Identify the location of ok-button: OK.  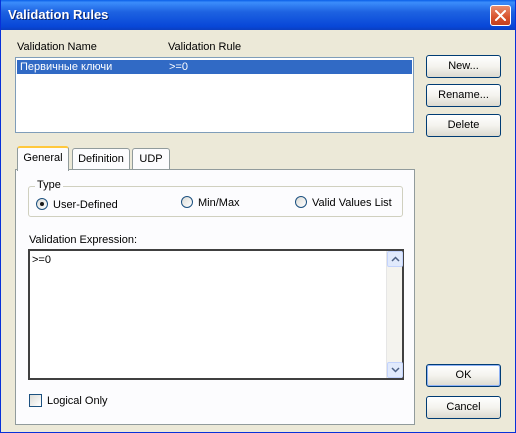
(463, 375).